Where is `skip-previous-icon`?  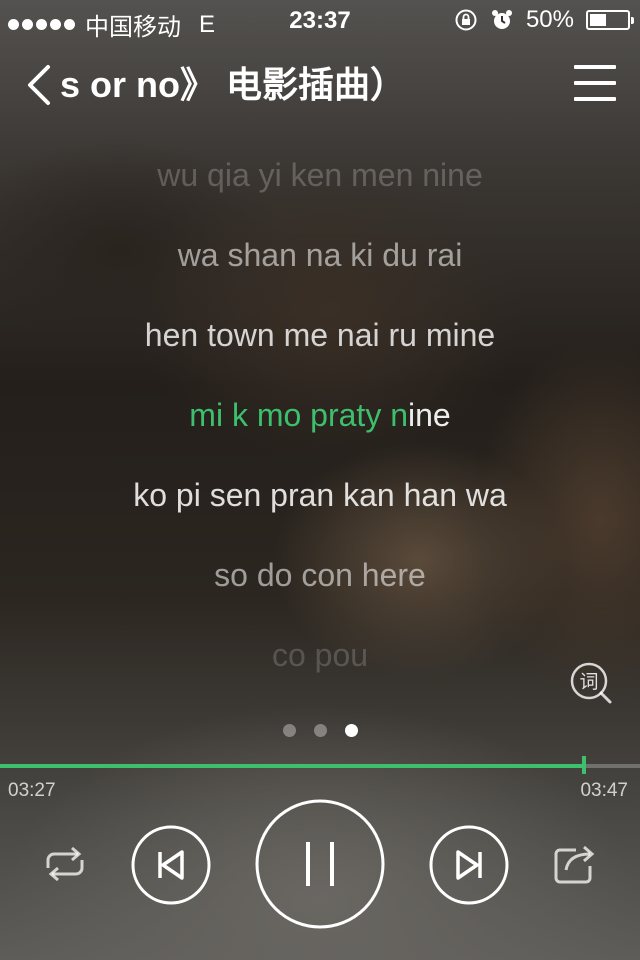 skip-previous-icon is located at coordinates (171, 865).